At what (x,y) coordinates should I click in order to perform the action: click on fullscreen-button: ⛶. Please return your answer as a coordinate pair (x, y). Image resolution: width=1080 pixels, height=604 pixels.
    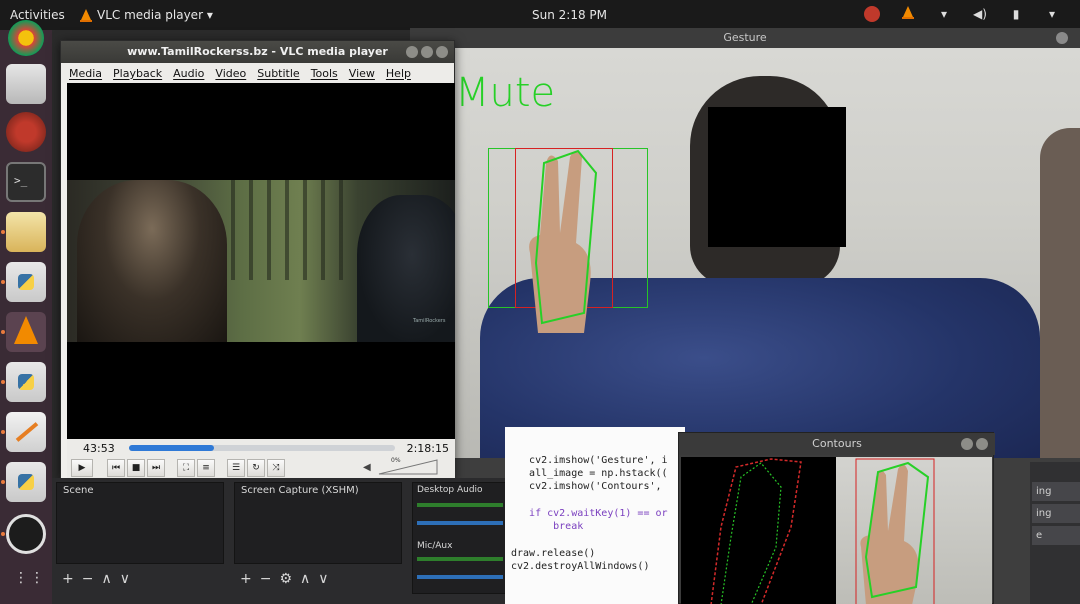
    Looking at the image, I should click on (186, 468).